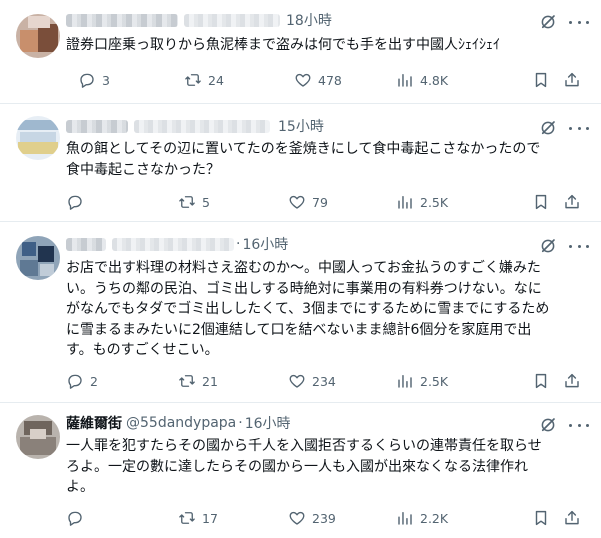 The width and height of the screenshot is (601, 538). I want to click on post-text-line: 證券口座乗っ取りから魚泥棒まで盗みは何でも手を出す中國人ｼｪｲｼｪｲ, so click(283, 45).